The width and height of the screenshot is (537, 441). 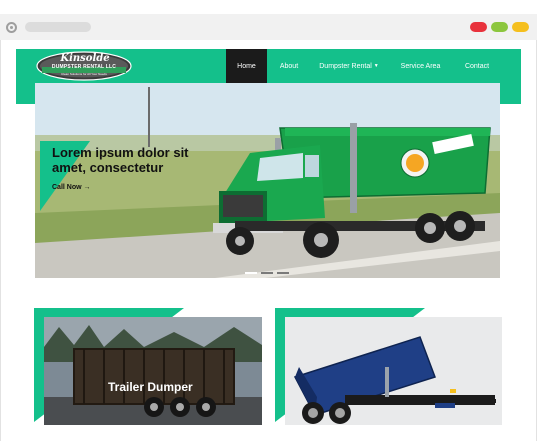 I want to click on slider-dots, so click(x=267, y=273).